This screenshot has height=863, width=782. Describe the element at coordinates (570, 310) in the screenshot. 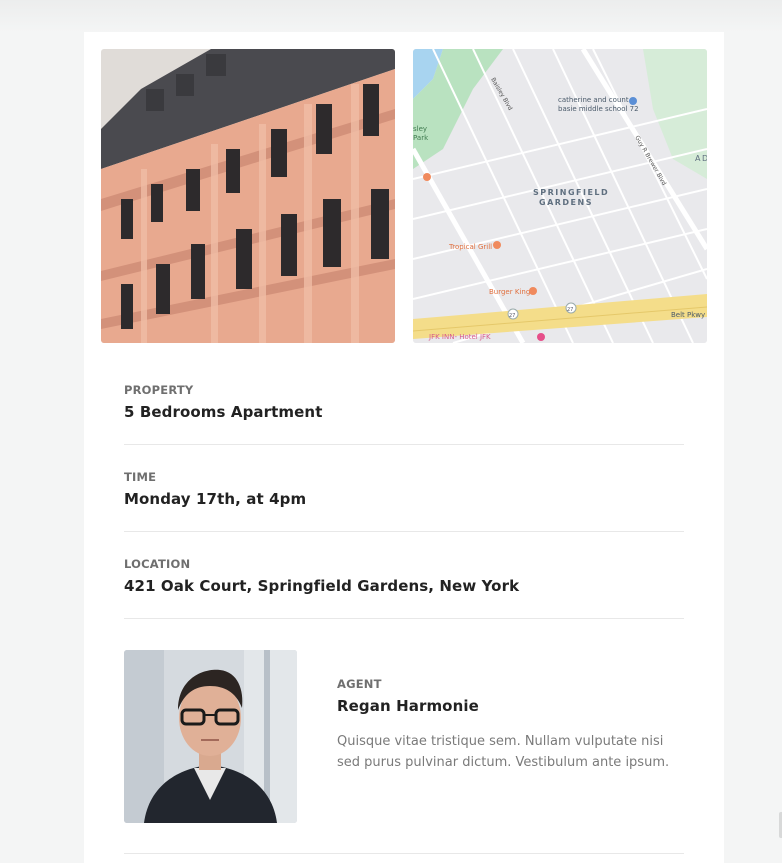

I see `map-shield-2: 27` at that location.